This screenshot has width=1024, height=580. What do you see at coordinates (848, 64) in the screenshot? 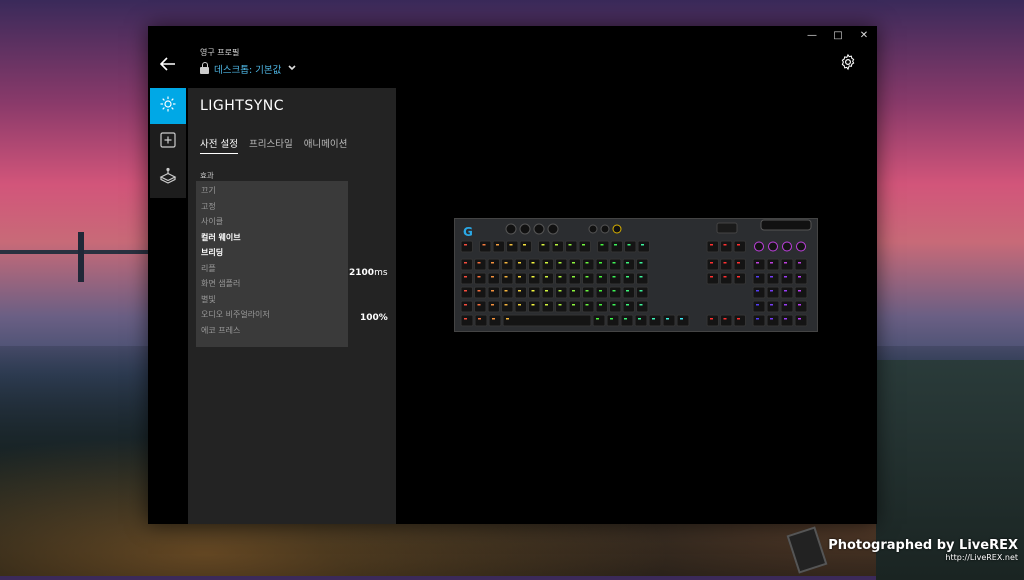
I see `gear-icon` at bounding box center [848, 64].